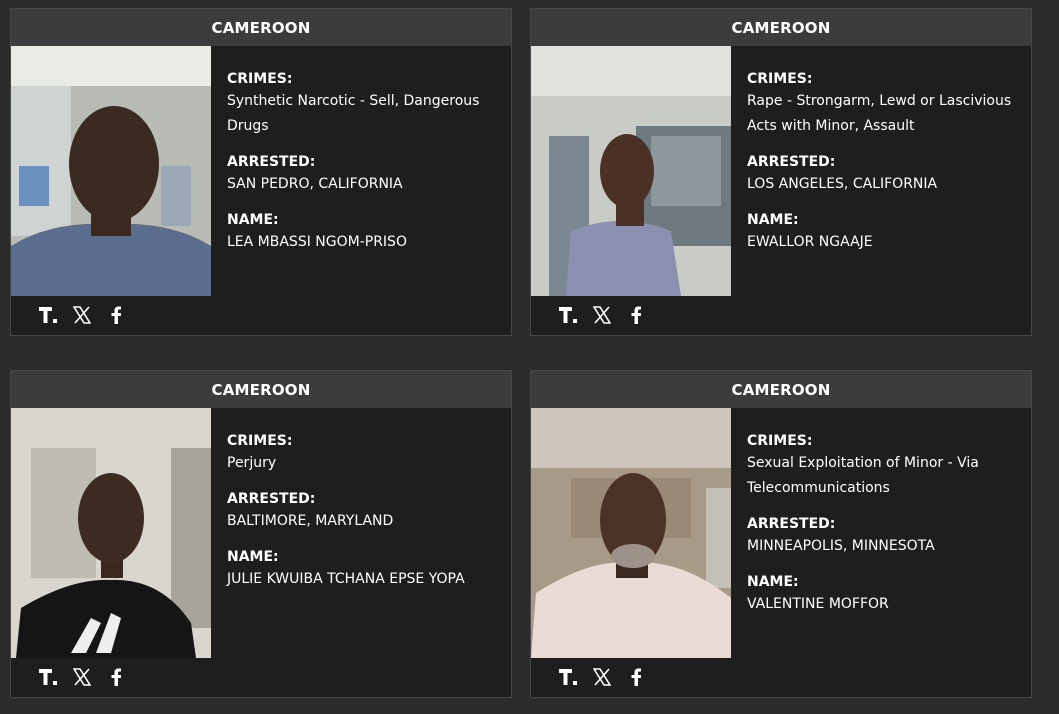 The width and height of the screenshot is (1059, 714). Describe the element at coordinates (317, 242) in the screenshot. I see `name-value: LEA MBASSI NGOM-PRISO` at that location.